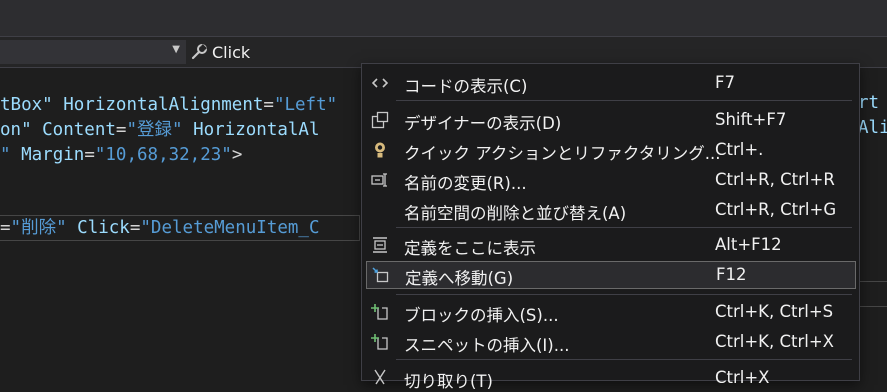 This screenshot has height=392, width=887. I want to click on menu-item-shortcut: Ctrl+R, Ctrl+G, so click(776, 209).